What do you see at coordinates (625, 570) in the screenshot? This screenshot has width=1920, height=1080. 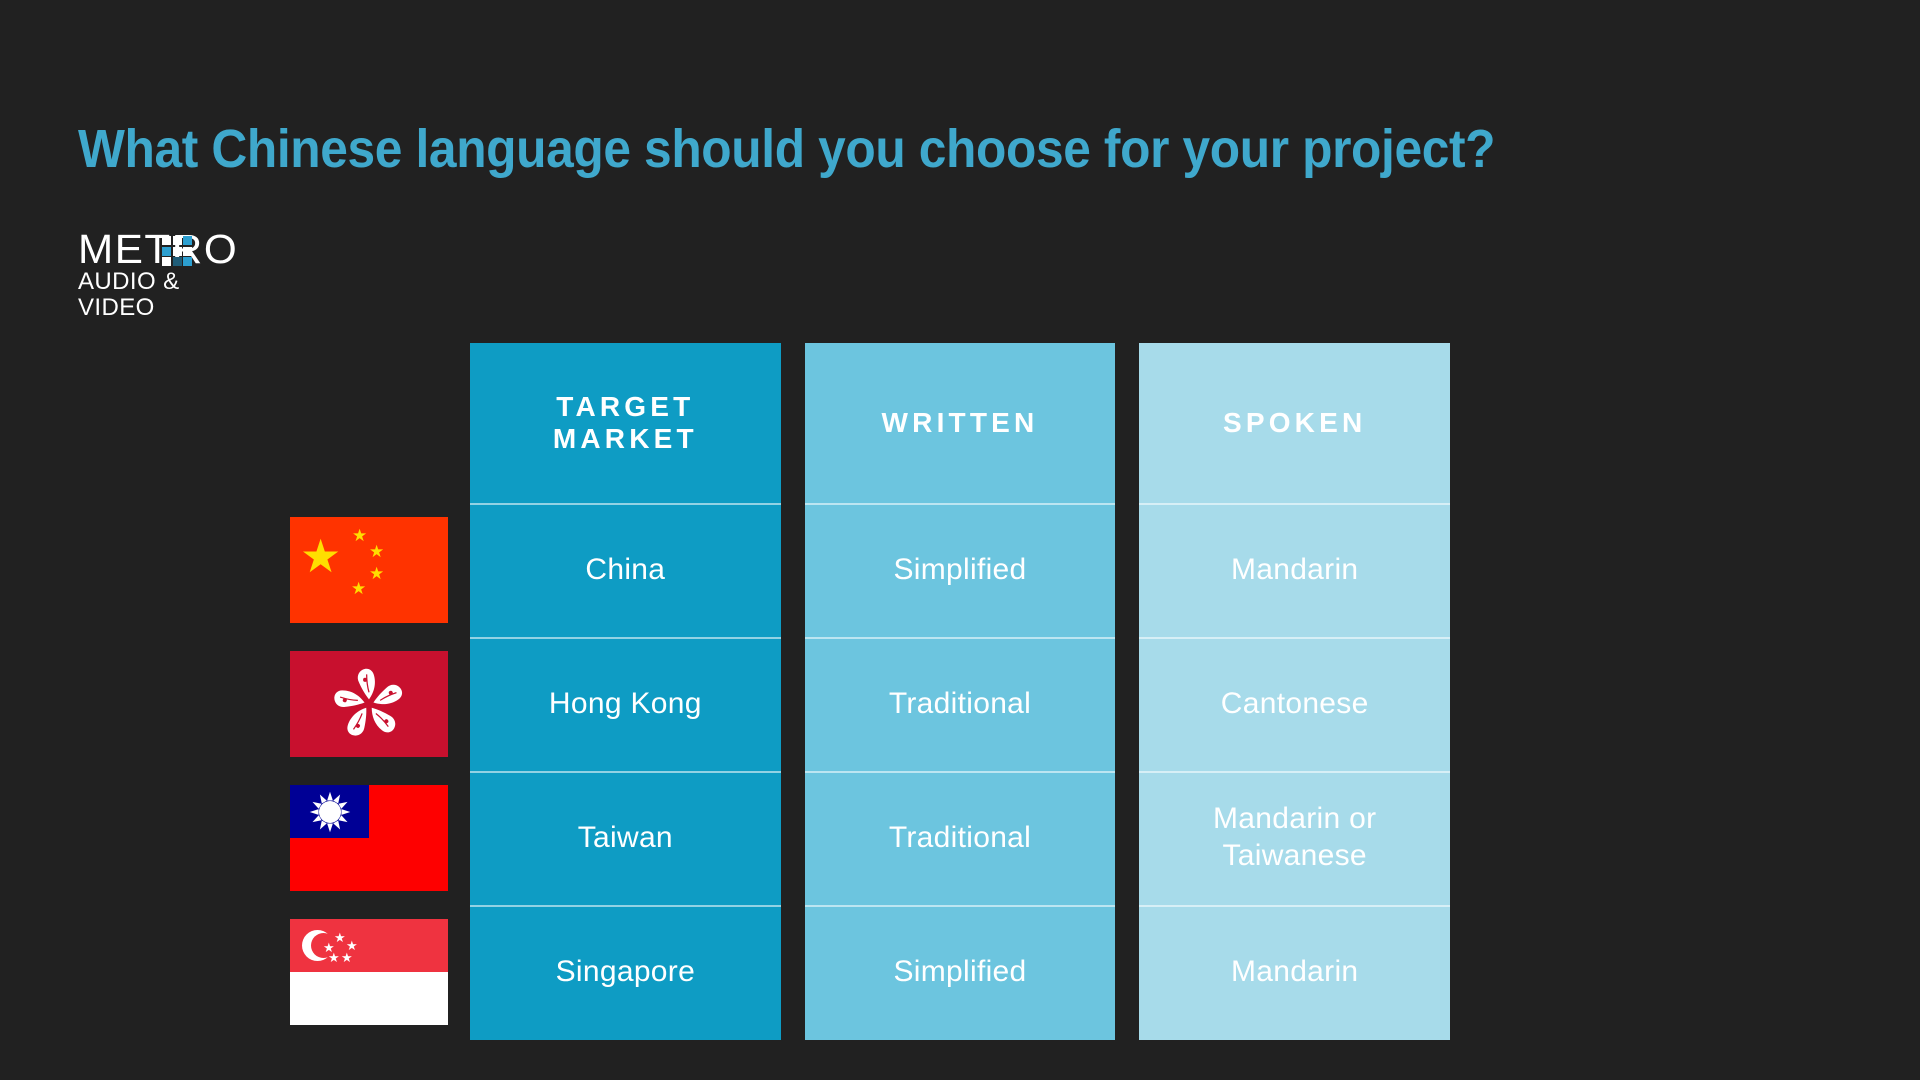 I see `table-cell: China` at bounding box center [625, 570].